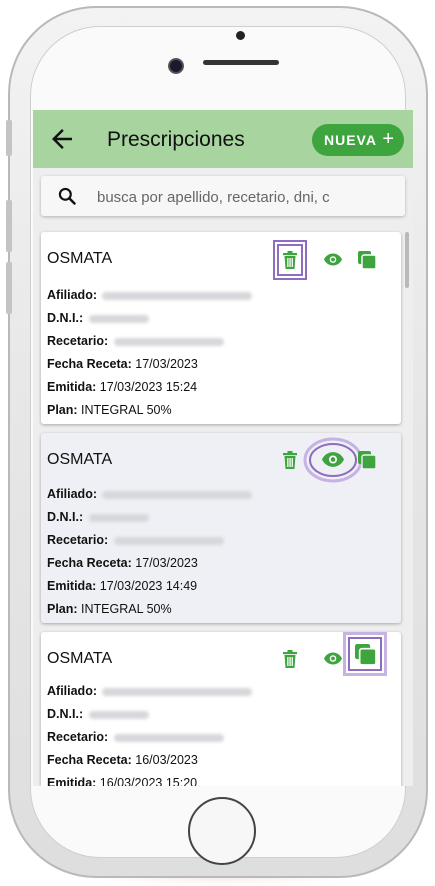 The height and width of the screenshot is (886, 435). What do you see at coordinates (350, 140) in the screenshot?
I see `new-button-label: NUEVA` at bounding box center [350, 140].